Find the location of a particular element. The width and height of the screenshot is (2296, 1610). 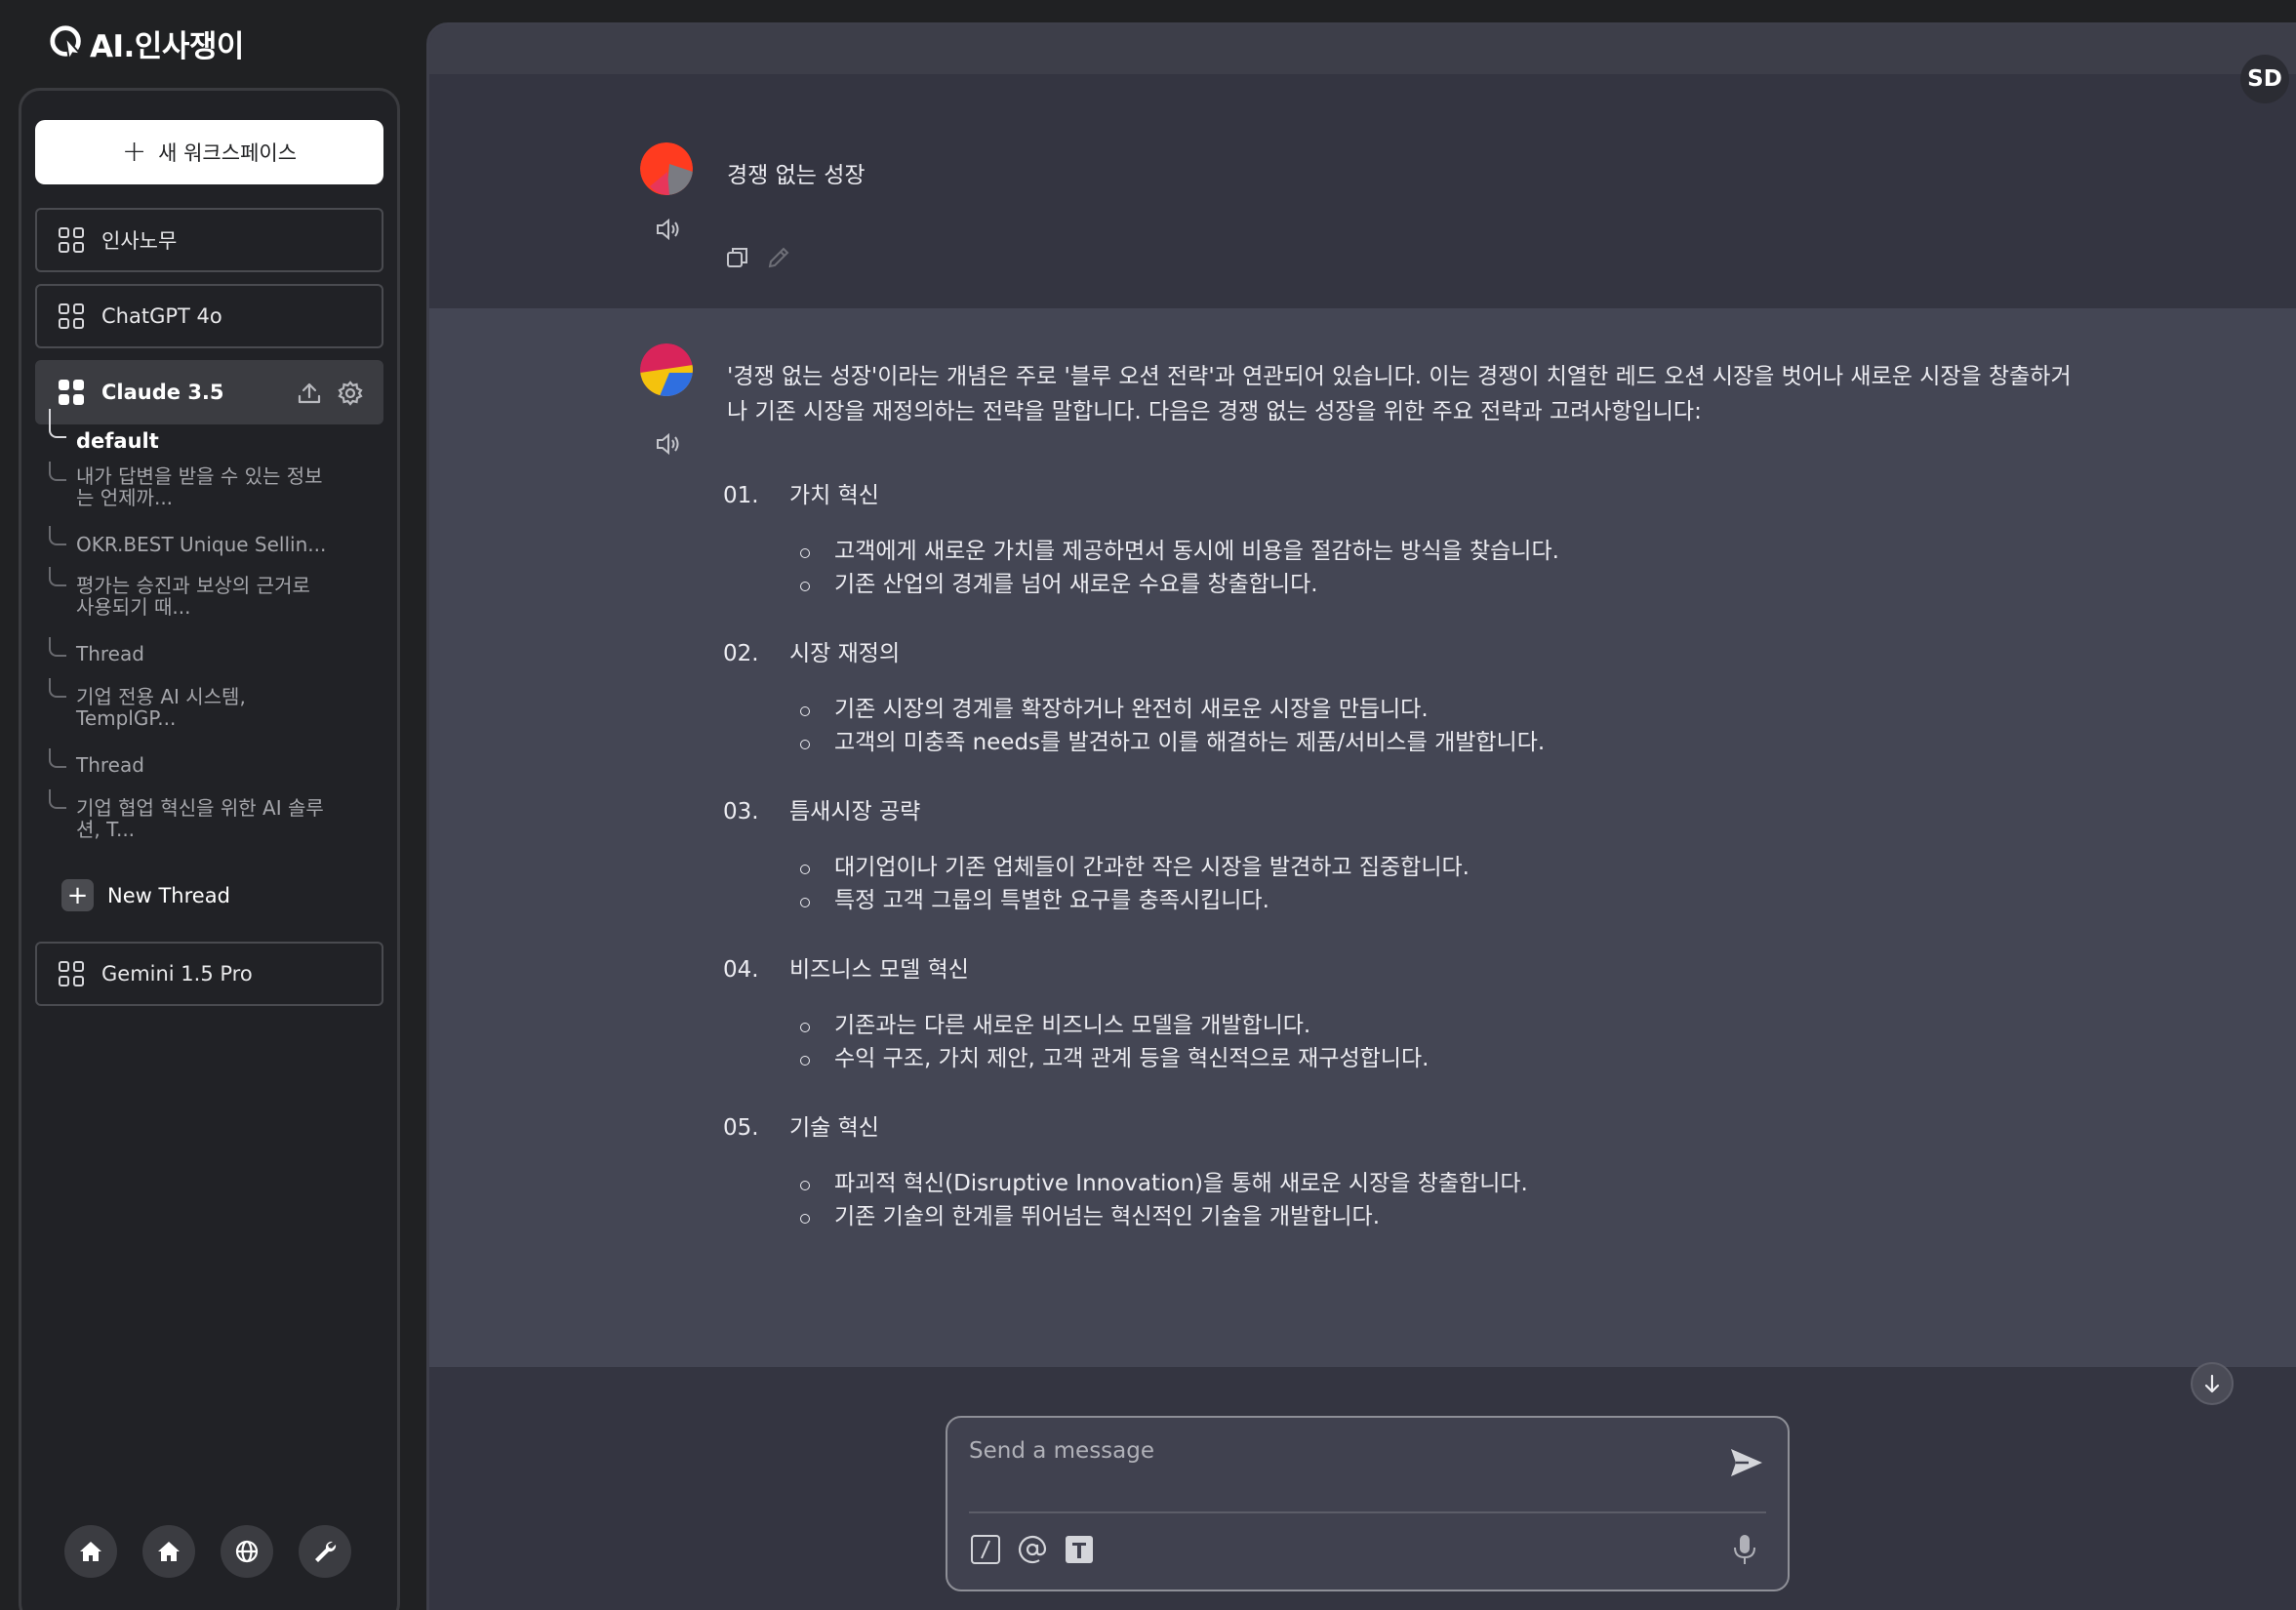

user-avatar-button: SD is located at coordinates (2264, 79).